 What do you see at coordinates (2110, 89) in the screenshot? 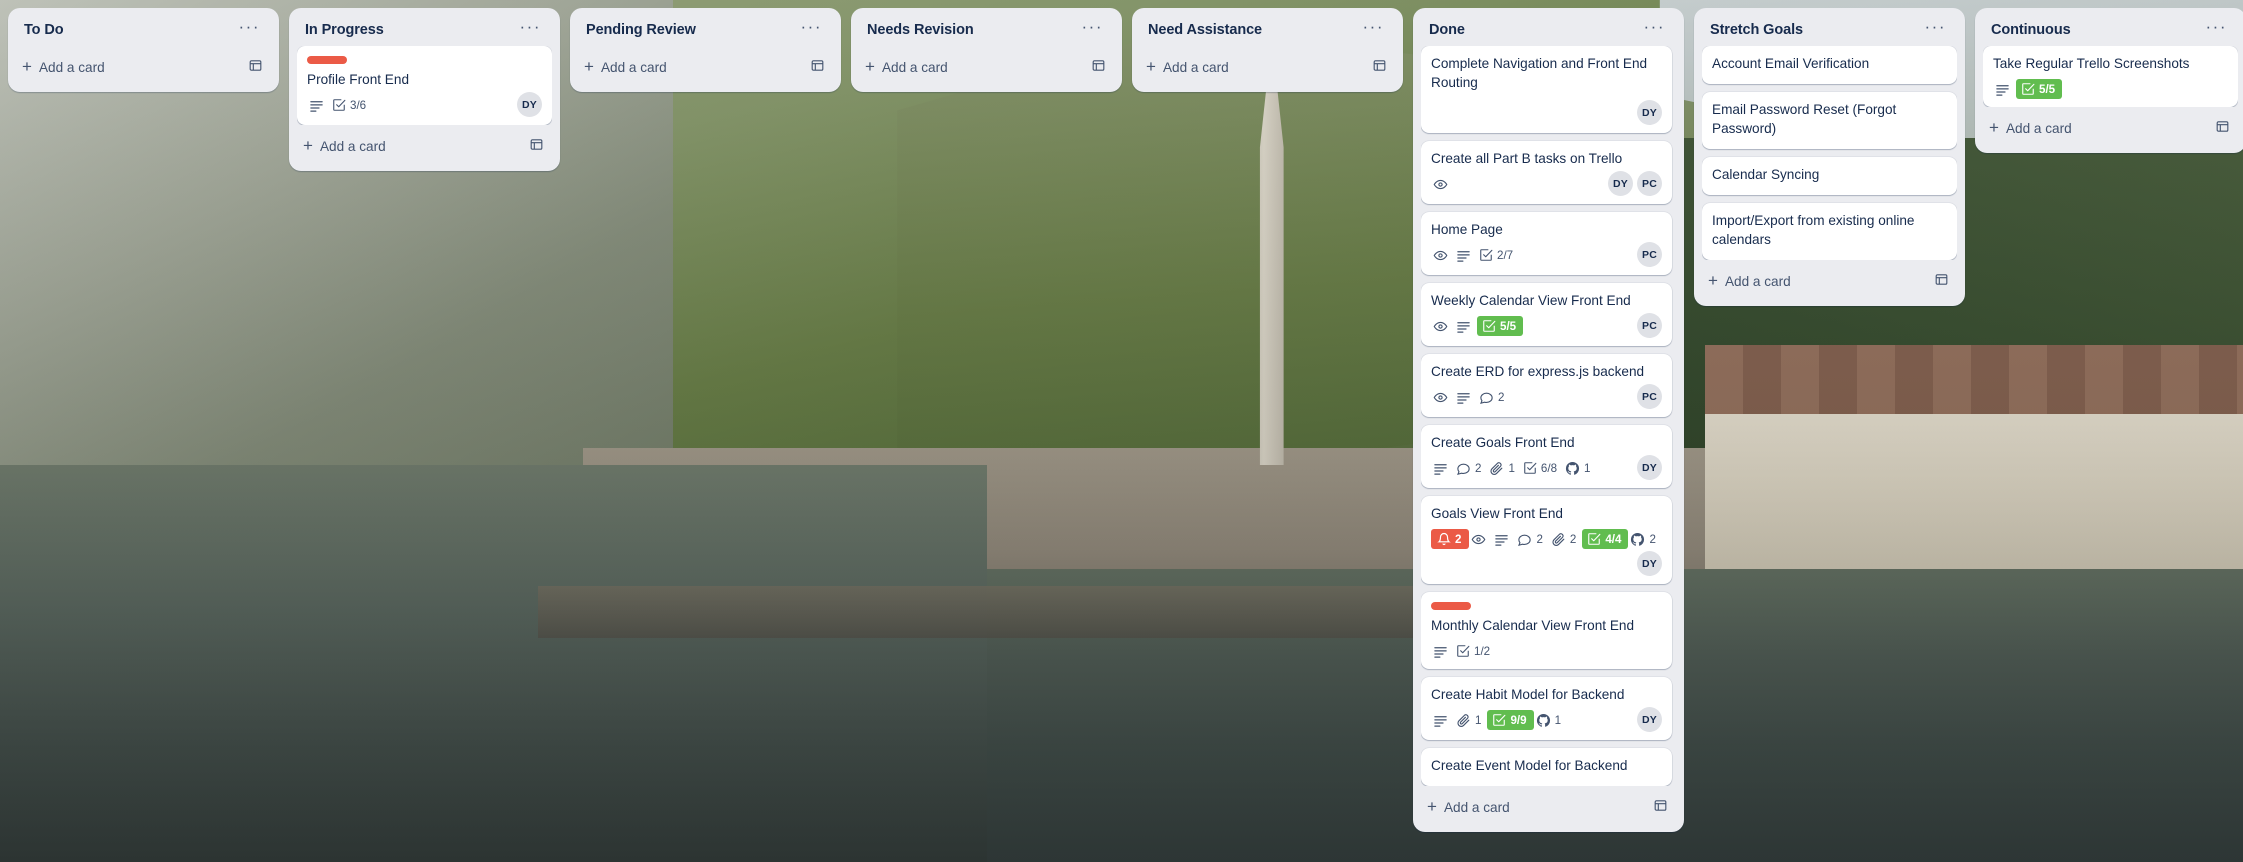
I see `card-badges: 5/5` at bounding box center [2110, 89].